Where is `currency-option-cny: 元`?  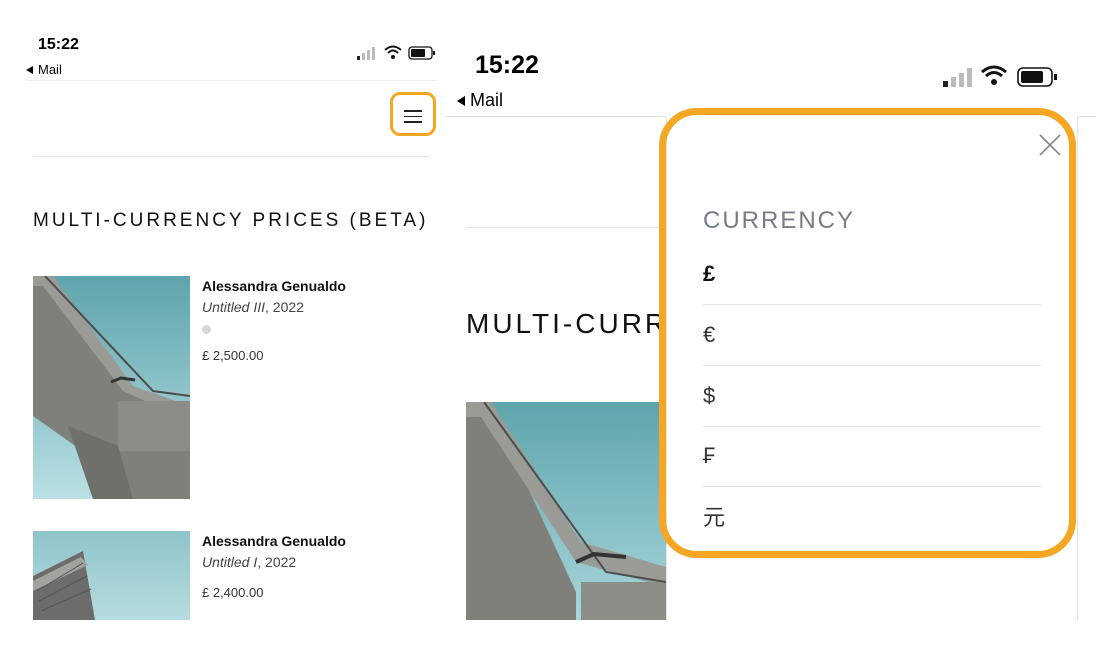 currency-option-cny: 元 is located at coordinates (872, 516).